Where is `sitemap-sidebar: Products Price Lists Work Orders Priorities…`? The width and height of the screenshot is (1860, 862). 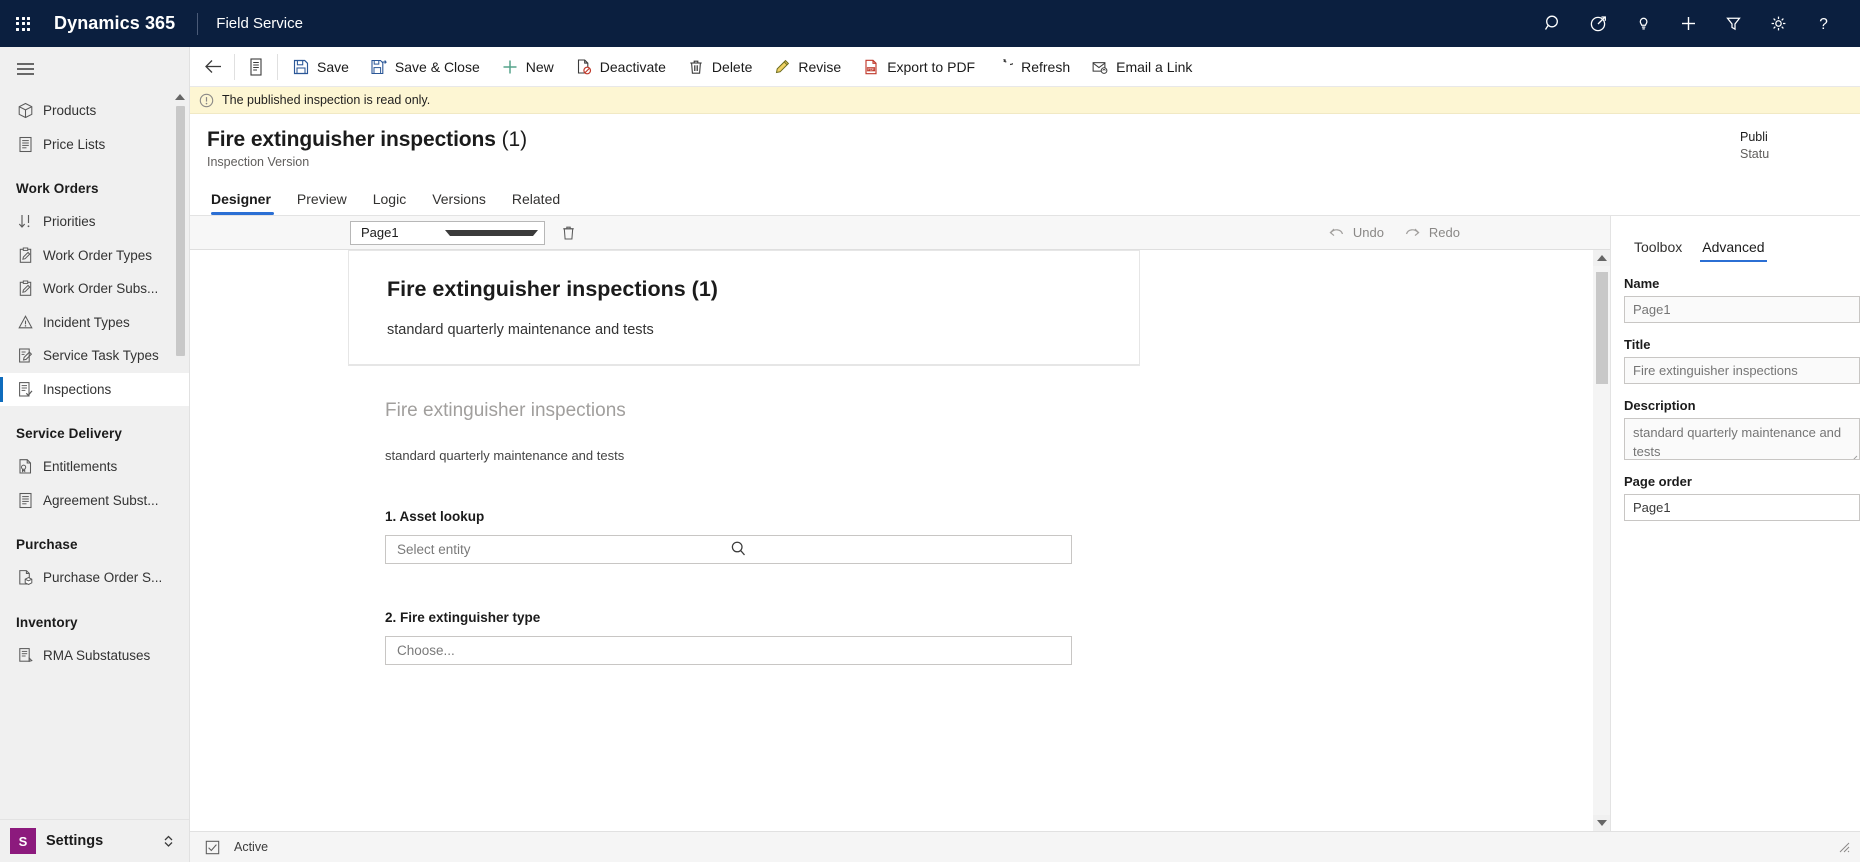
sitemap-sidebar: Products Price Lists Work Orders Priorities… is located at coordinates (95, 454).